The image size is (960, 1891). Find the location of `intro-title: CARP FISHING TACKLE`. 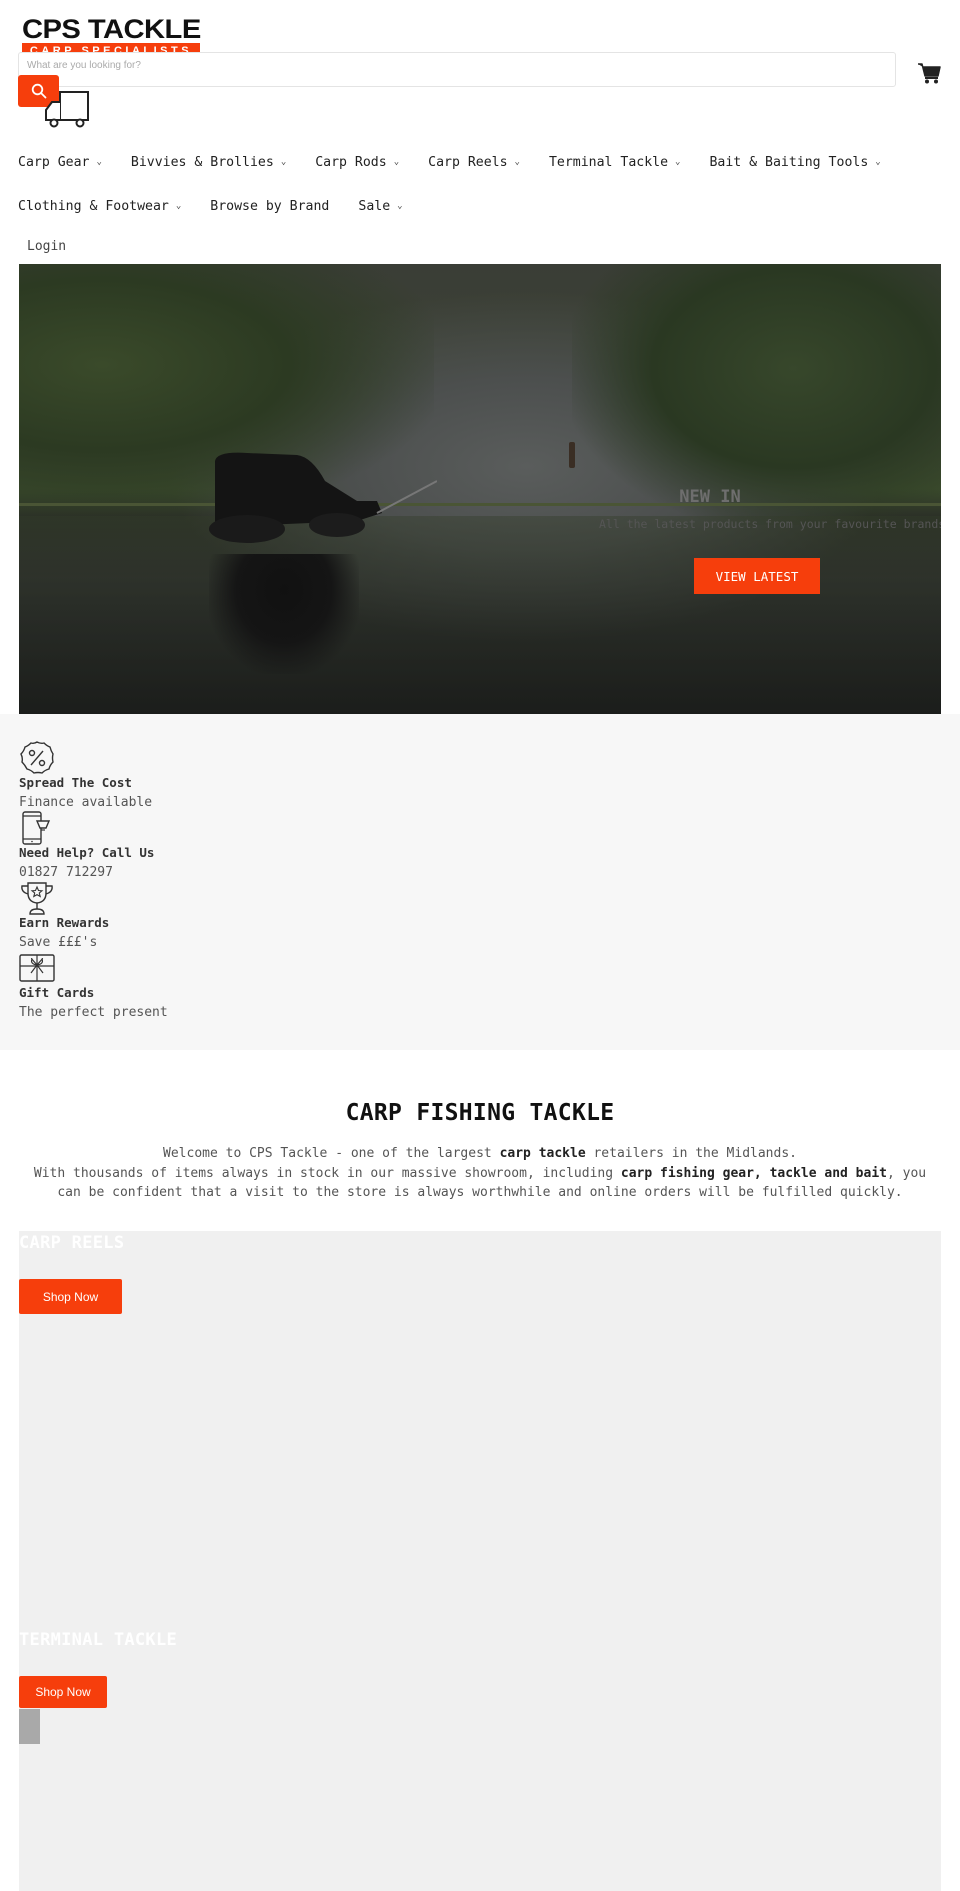

intro-title: CARP FISHING TACKLE is located at coordinates (480, 1113).